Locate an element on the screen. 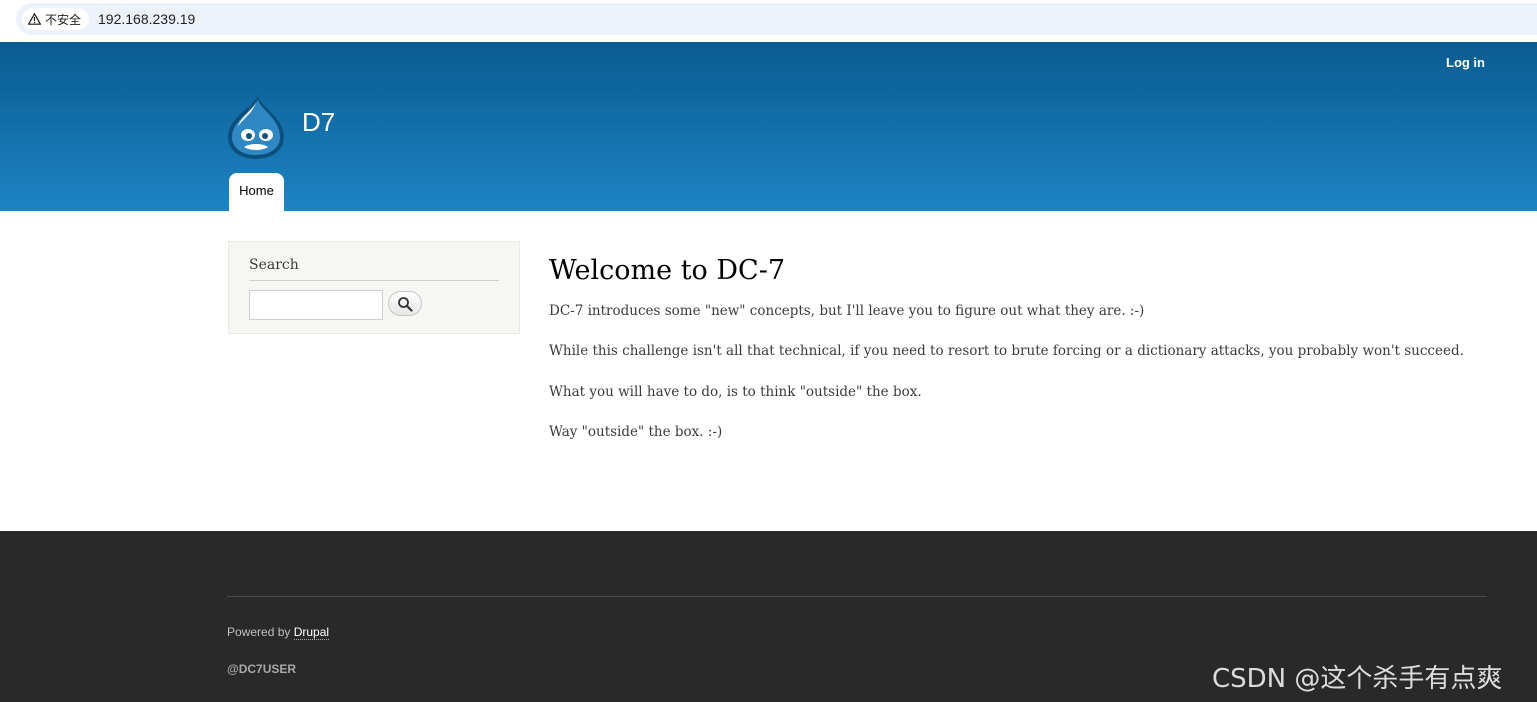  powered-by: Powered by Drupal is located at coordinates (278, 632).